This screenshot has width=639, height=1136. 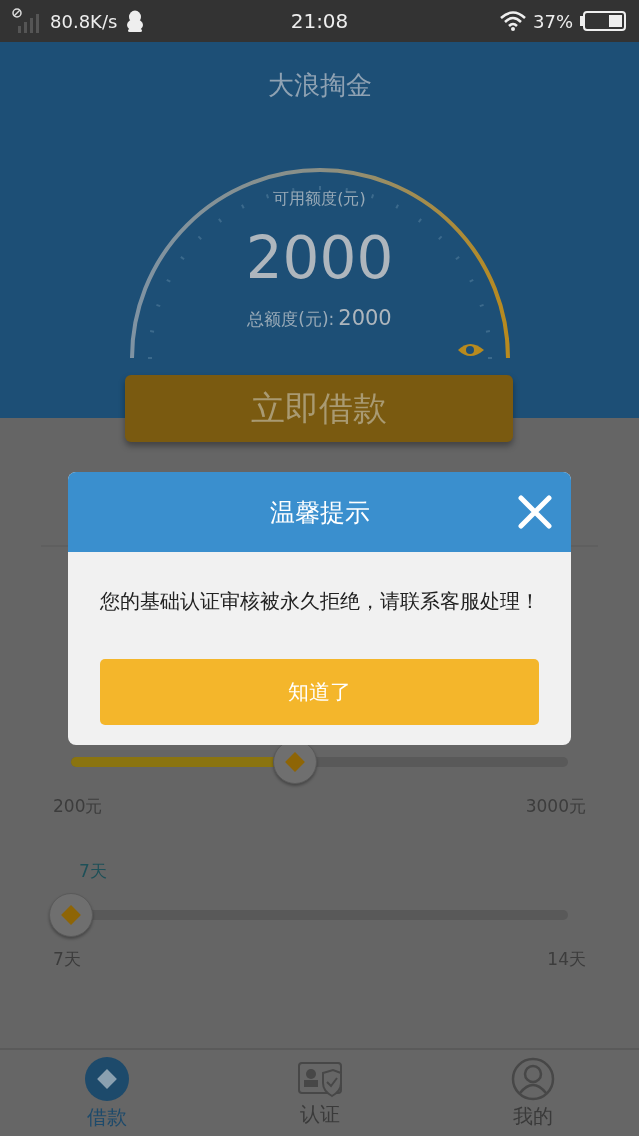 I want to click on dialog-message: 您的基础认证审核被永久拒绝，请联系客服处理！, so click(x=320, y=602).